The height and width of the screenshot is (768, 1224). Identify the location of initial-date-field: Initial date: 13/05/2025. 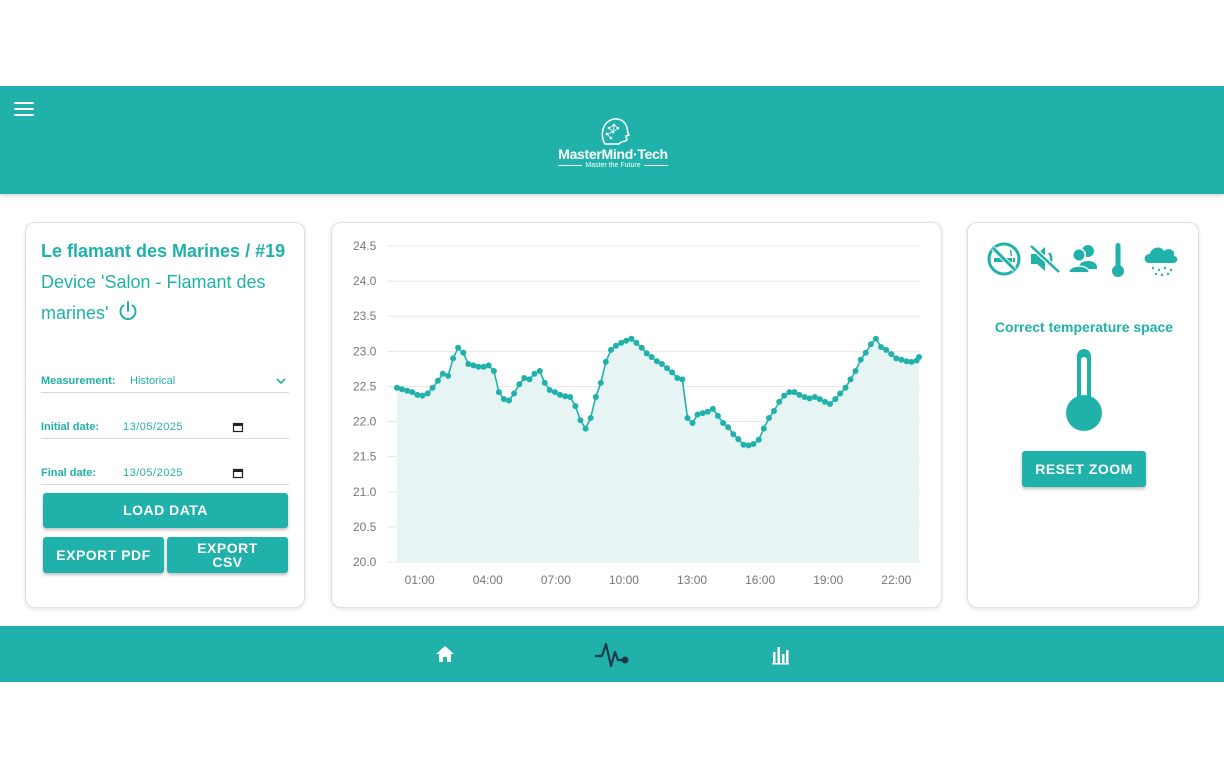
(165, 429).